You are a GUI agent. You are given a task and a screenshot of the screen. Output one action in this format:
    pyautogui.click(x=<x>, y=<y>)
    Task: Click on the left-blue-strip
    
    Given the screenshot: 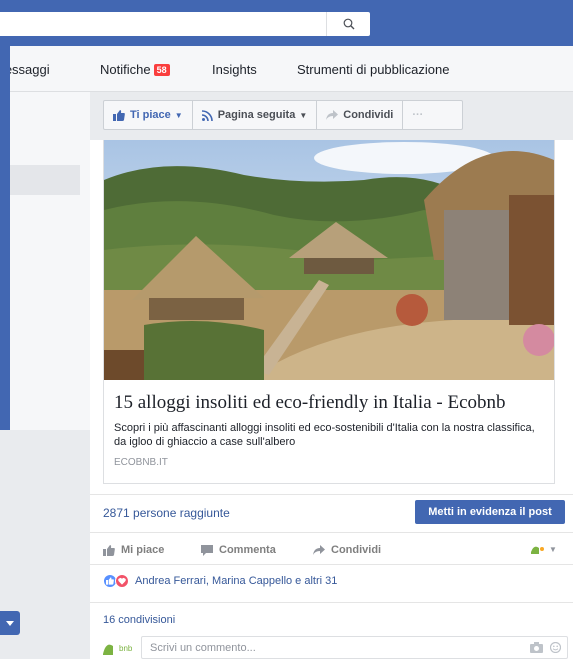 What is the action you would take?
    pyautogui.click(x=5, y=238)
    